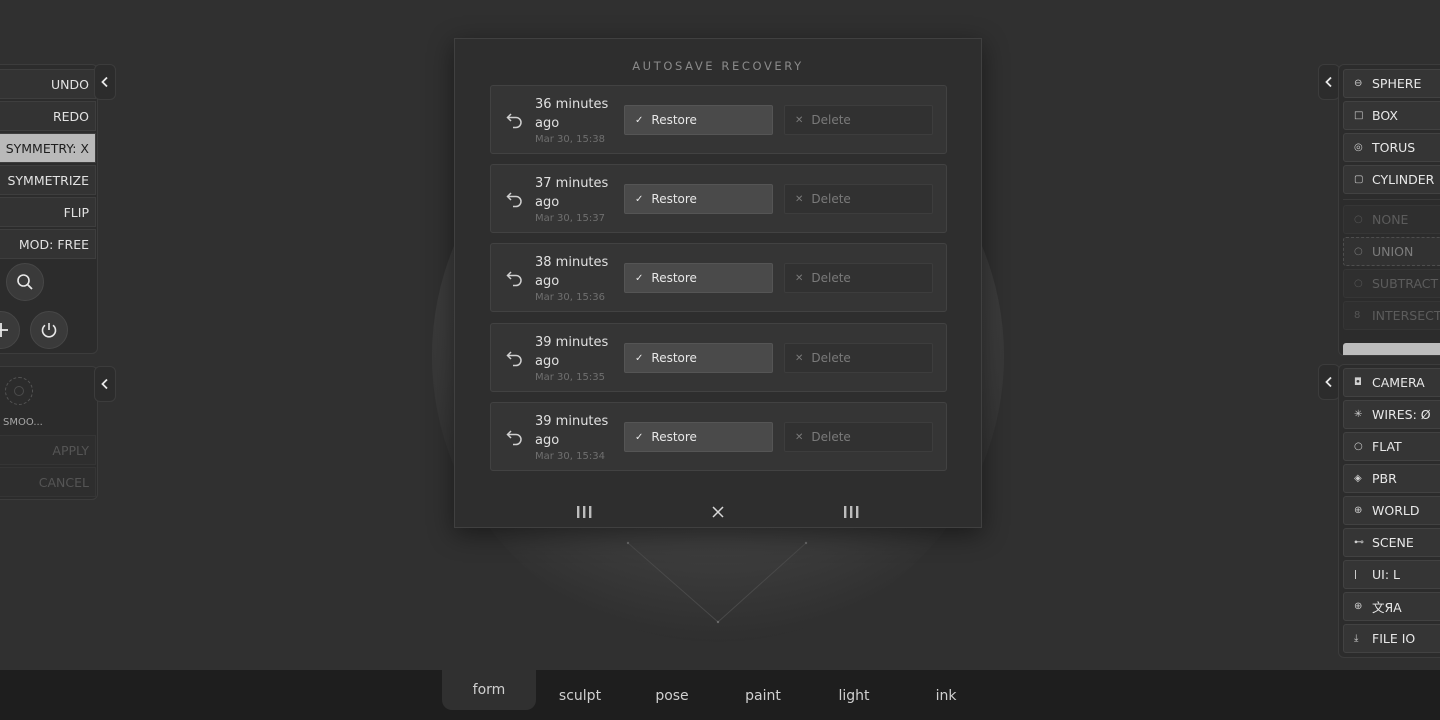 The width and height of the screenshot is (1440, 720). What do you see at coordinates (1359, 115) in the screenshot?
I see `box-icon: □` at bounding box center [1359, 115].